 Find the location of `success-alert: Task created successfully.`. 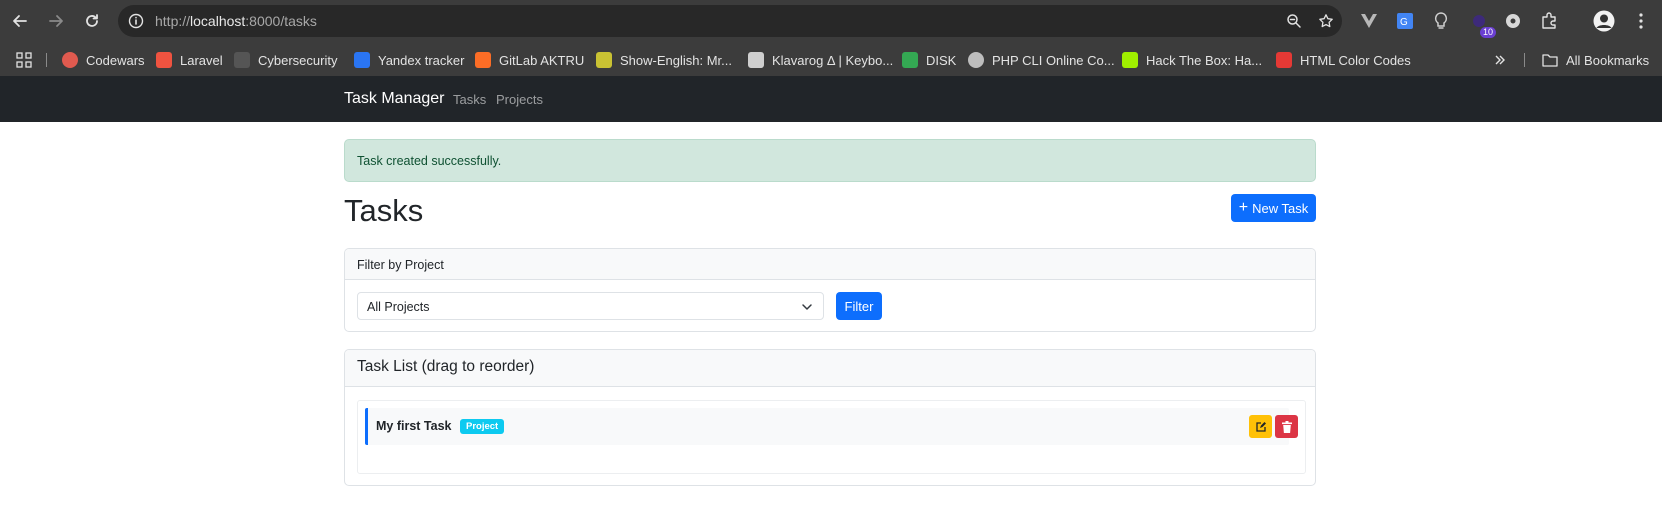

success-alert: Task created successfully. is located at coordinates (830, 160).